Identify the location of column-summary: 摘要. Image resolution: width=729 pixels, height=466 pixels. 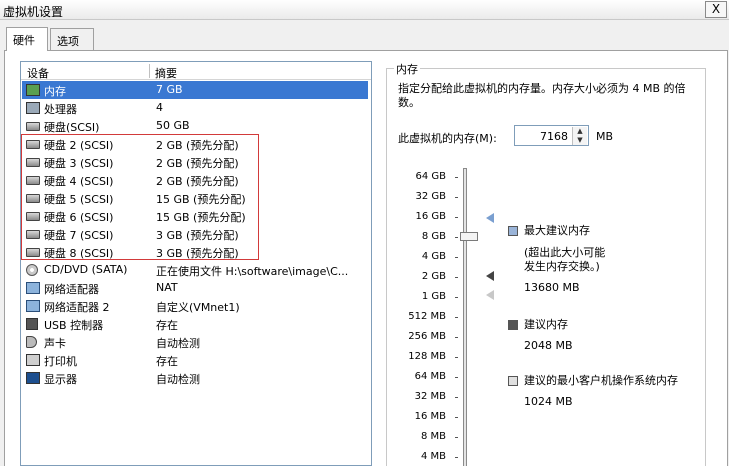
(166, 73).